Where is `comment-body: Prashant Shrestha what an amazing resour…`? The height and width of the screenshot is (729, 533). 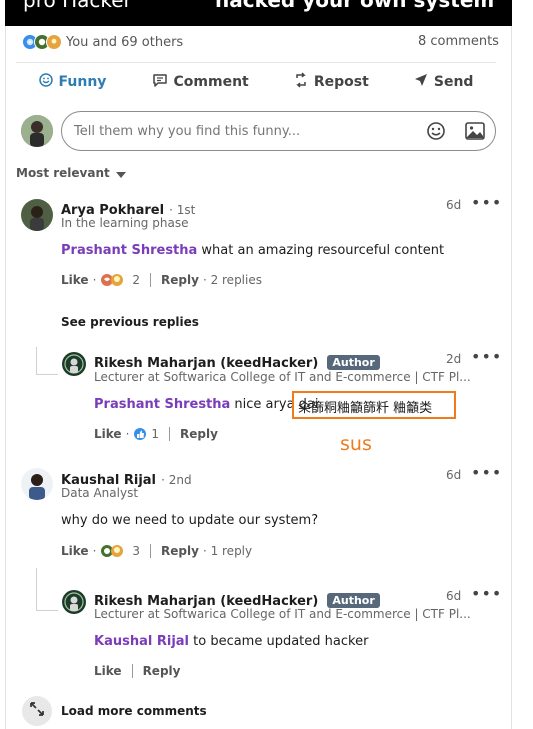 comment-body: Prashant Shrestha what an amazing resour… is located at coordinates (252, 250).